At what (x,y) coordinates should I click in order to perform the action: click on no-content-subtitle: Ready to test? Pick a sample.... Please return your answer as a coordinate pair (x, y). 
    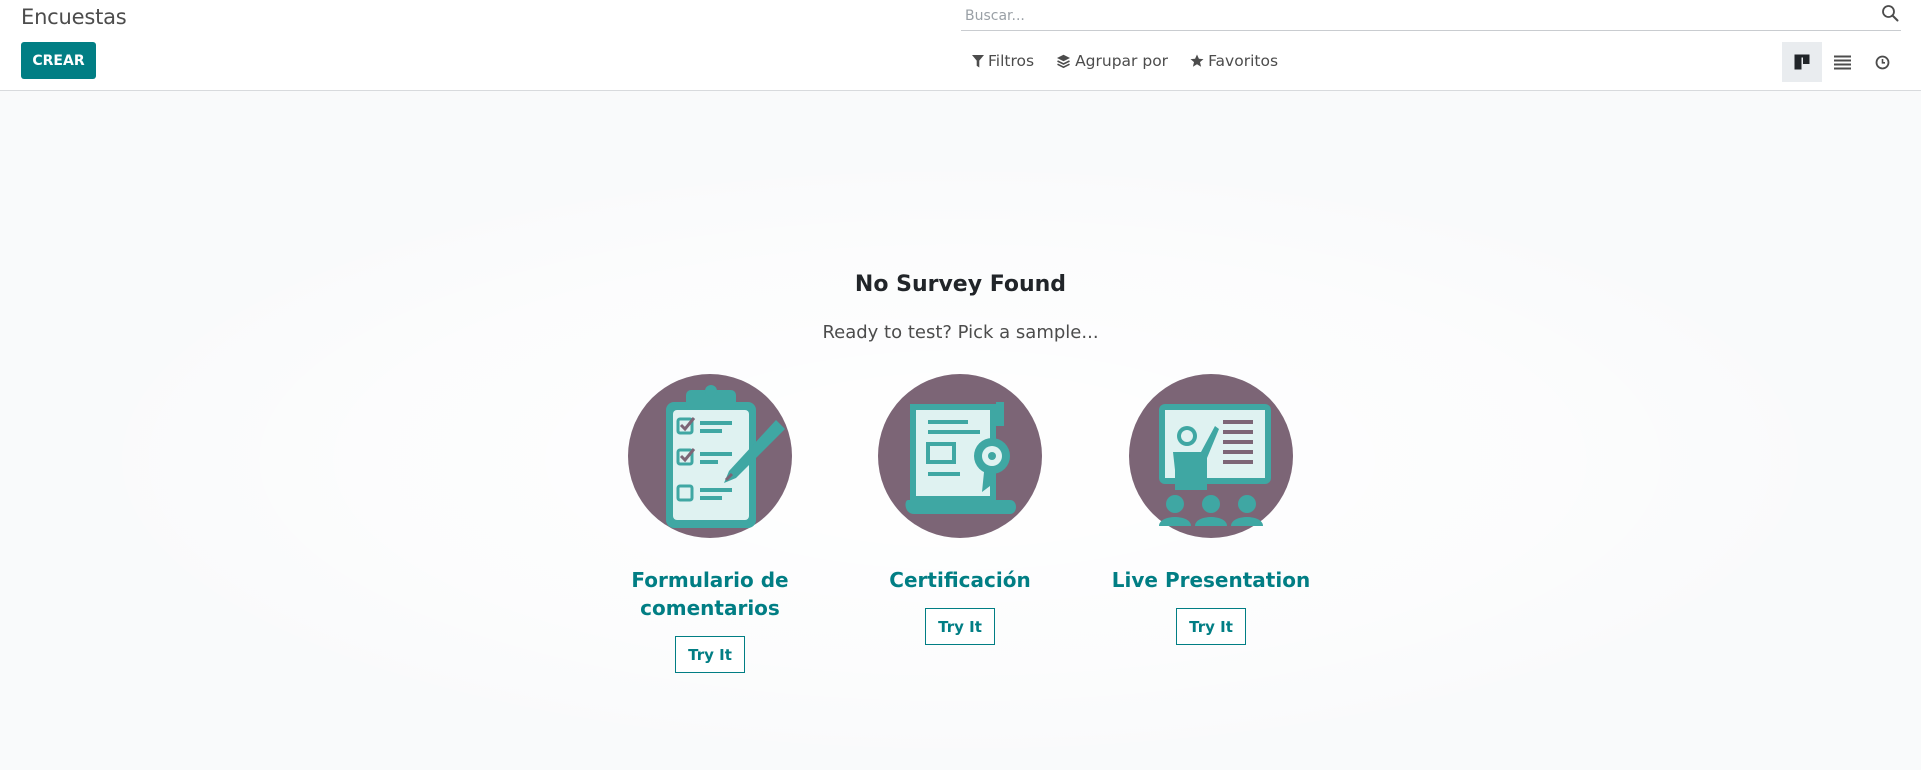
    Looking at the image, I should click on (960, 332).